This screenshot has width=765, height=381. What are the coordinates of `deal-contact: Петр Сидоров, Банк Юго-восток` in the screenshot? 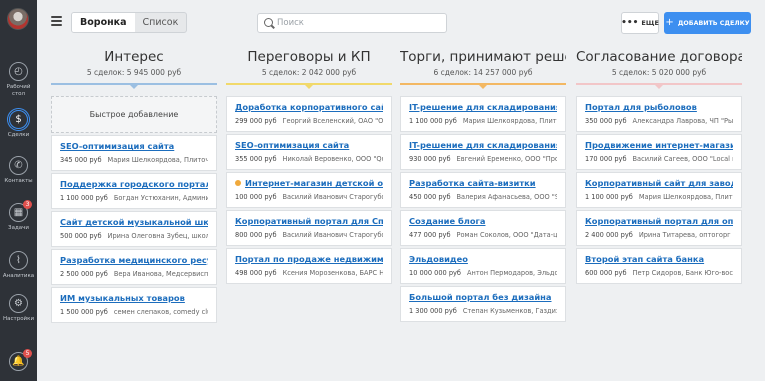 It's located at (682, 273).